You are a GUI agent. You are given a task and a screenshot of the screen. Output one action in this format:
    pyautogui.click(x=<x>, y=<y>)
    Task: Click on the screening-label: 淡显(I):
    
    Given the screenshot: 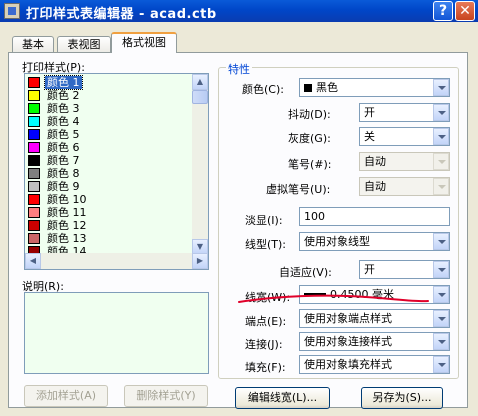 What is the action you would take?
    pyautogui.click(x=264, y=220)
    